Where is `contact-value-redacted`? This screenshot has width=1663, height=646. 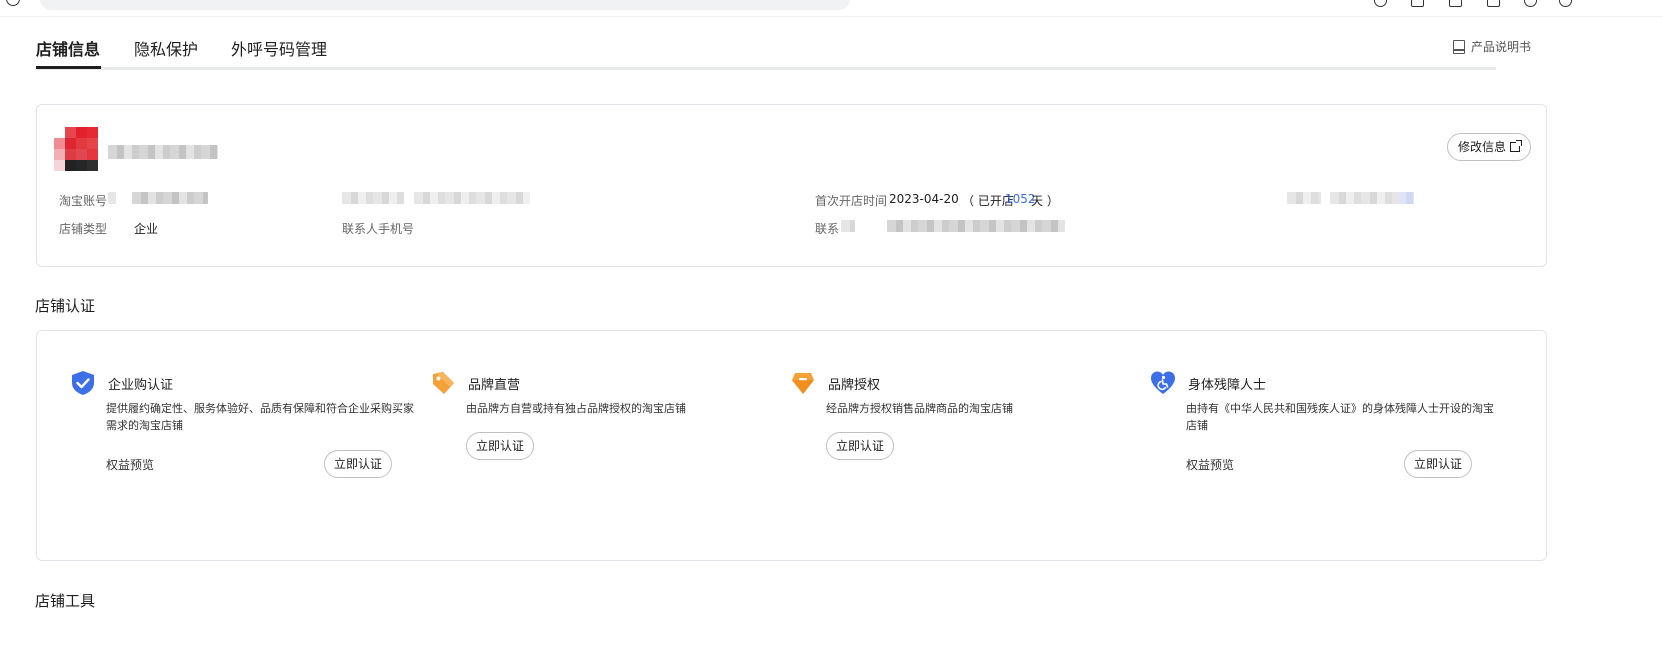
contact-value-redacted is located at coordinates (976, 226).